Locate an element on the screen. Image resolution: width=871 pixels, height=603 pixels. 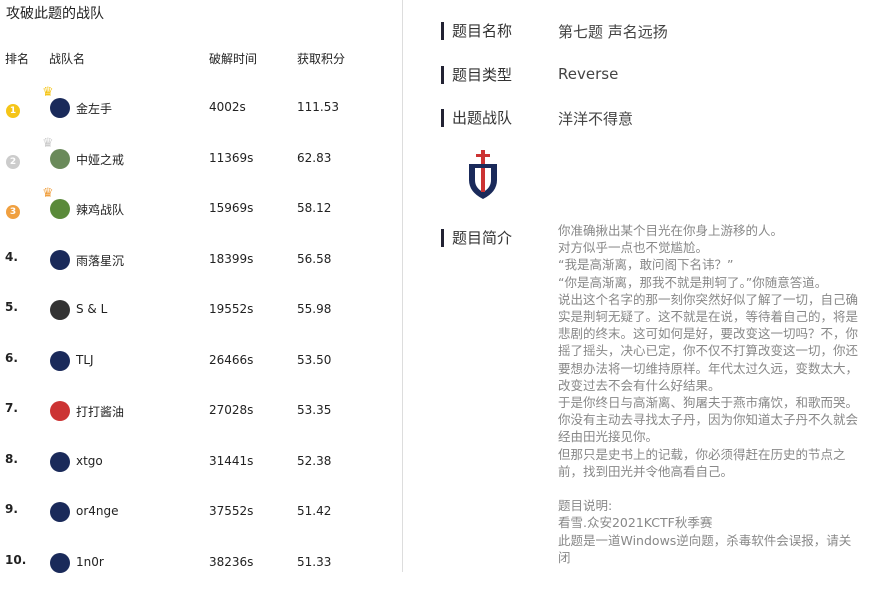
team-name: 金左手 is located at coordinates (94, 108).